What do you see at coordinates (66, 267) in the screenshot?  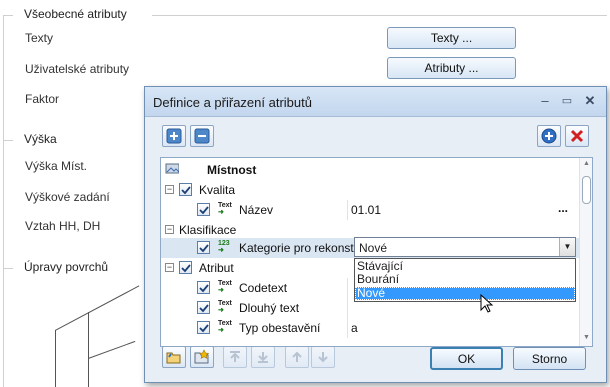 I see `surfaces-title: Úpravy povrchů` at bounding box center [66, 267].